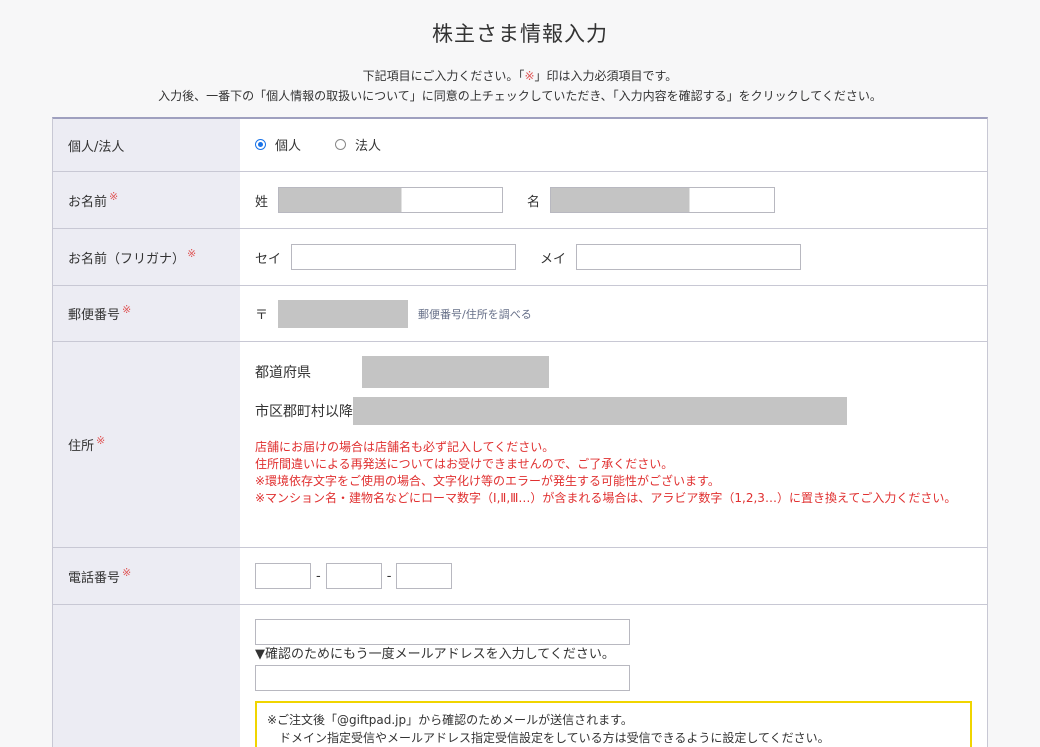 The image size is (1040, 747). I want to click on label-postal: 郵便番号 ※, so click(146, 313).